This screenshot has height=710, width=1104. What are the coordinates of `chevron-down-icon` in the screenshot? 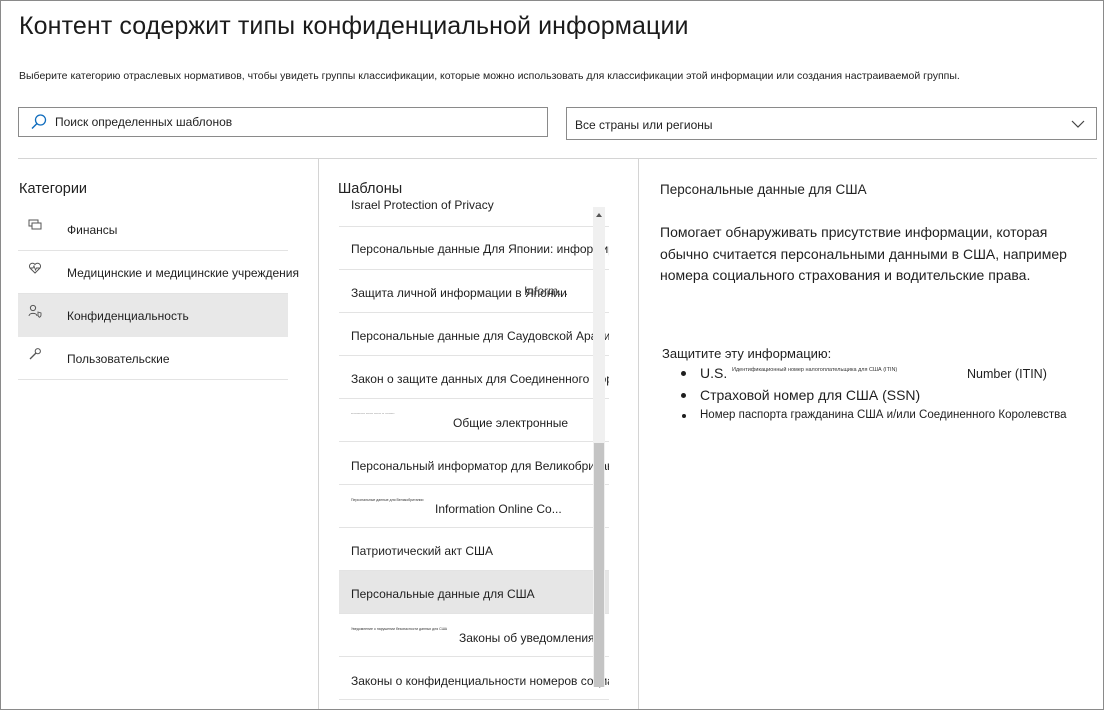 It's located at (1078, 124).